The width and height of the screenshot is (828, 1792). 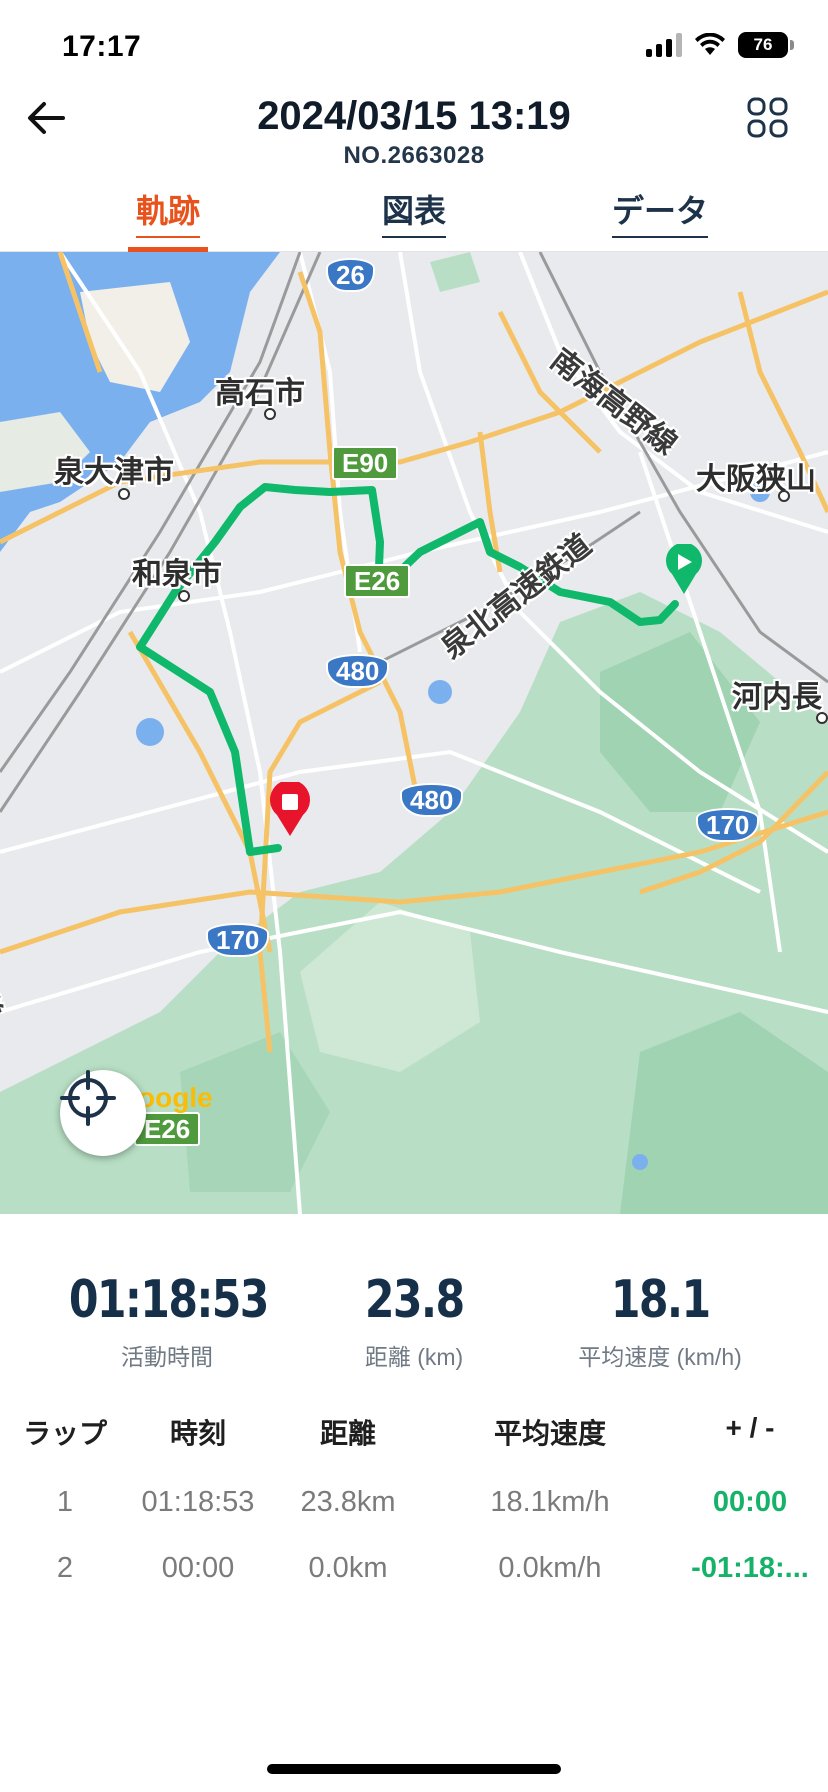 I want to click on tab-track: 軌跡, so click(x=168, y=219).